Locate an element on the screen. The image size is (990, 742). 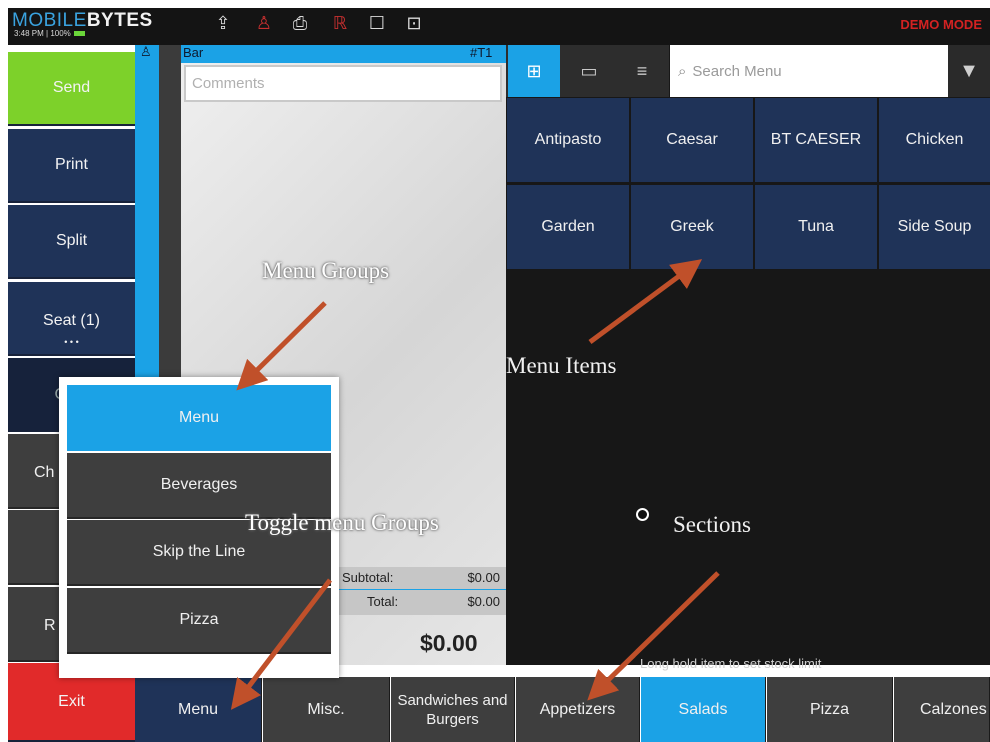
cursor-icon is located at coordinates (642, 514).